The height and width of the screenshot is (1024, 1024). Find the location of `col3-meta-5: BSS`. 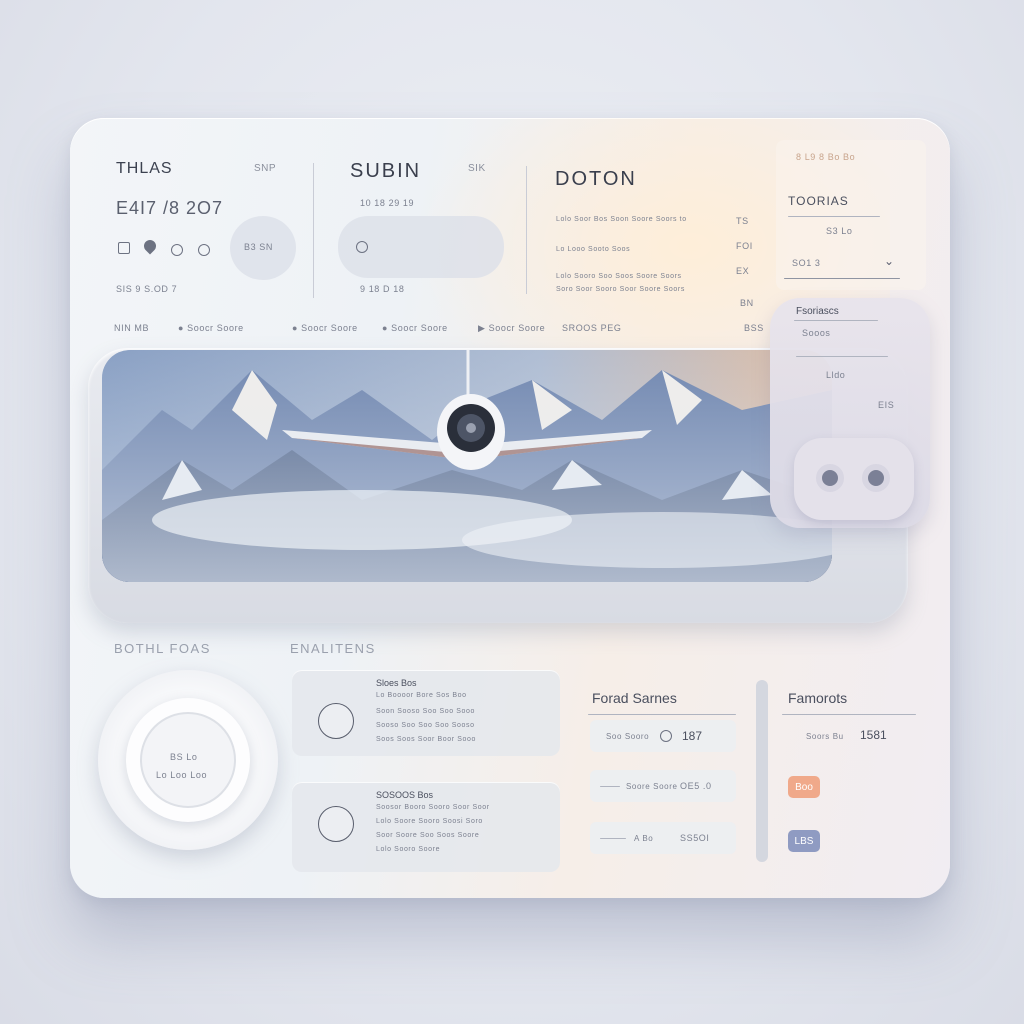

col3-meta-5: BSS is located at coordinates (754, 328).